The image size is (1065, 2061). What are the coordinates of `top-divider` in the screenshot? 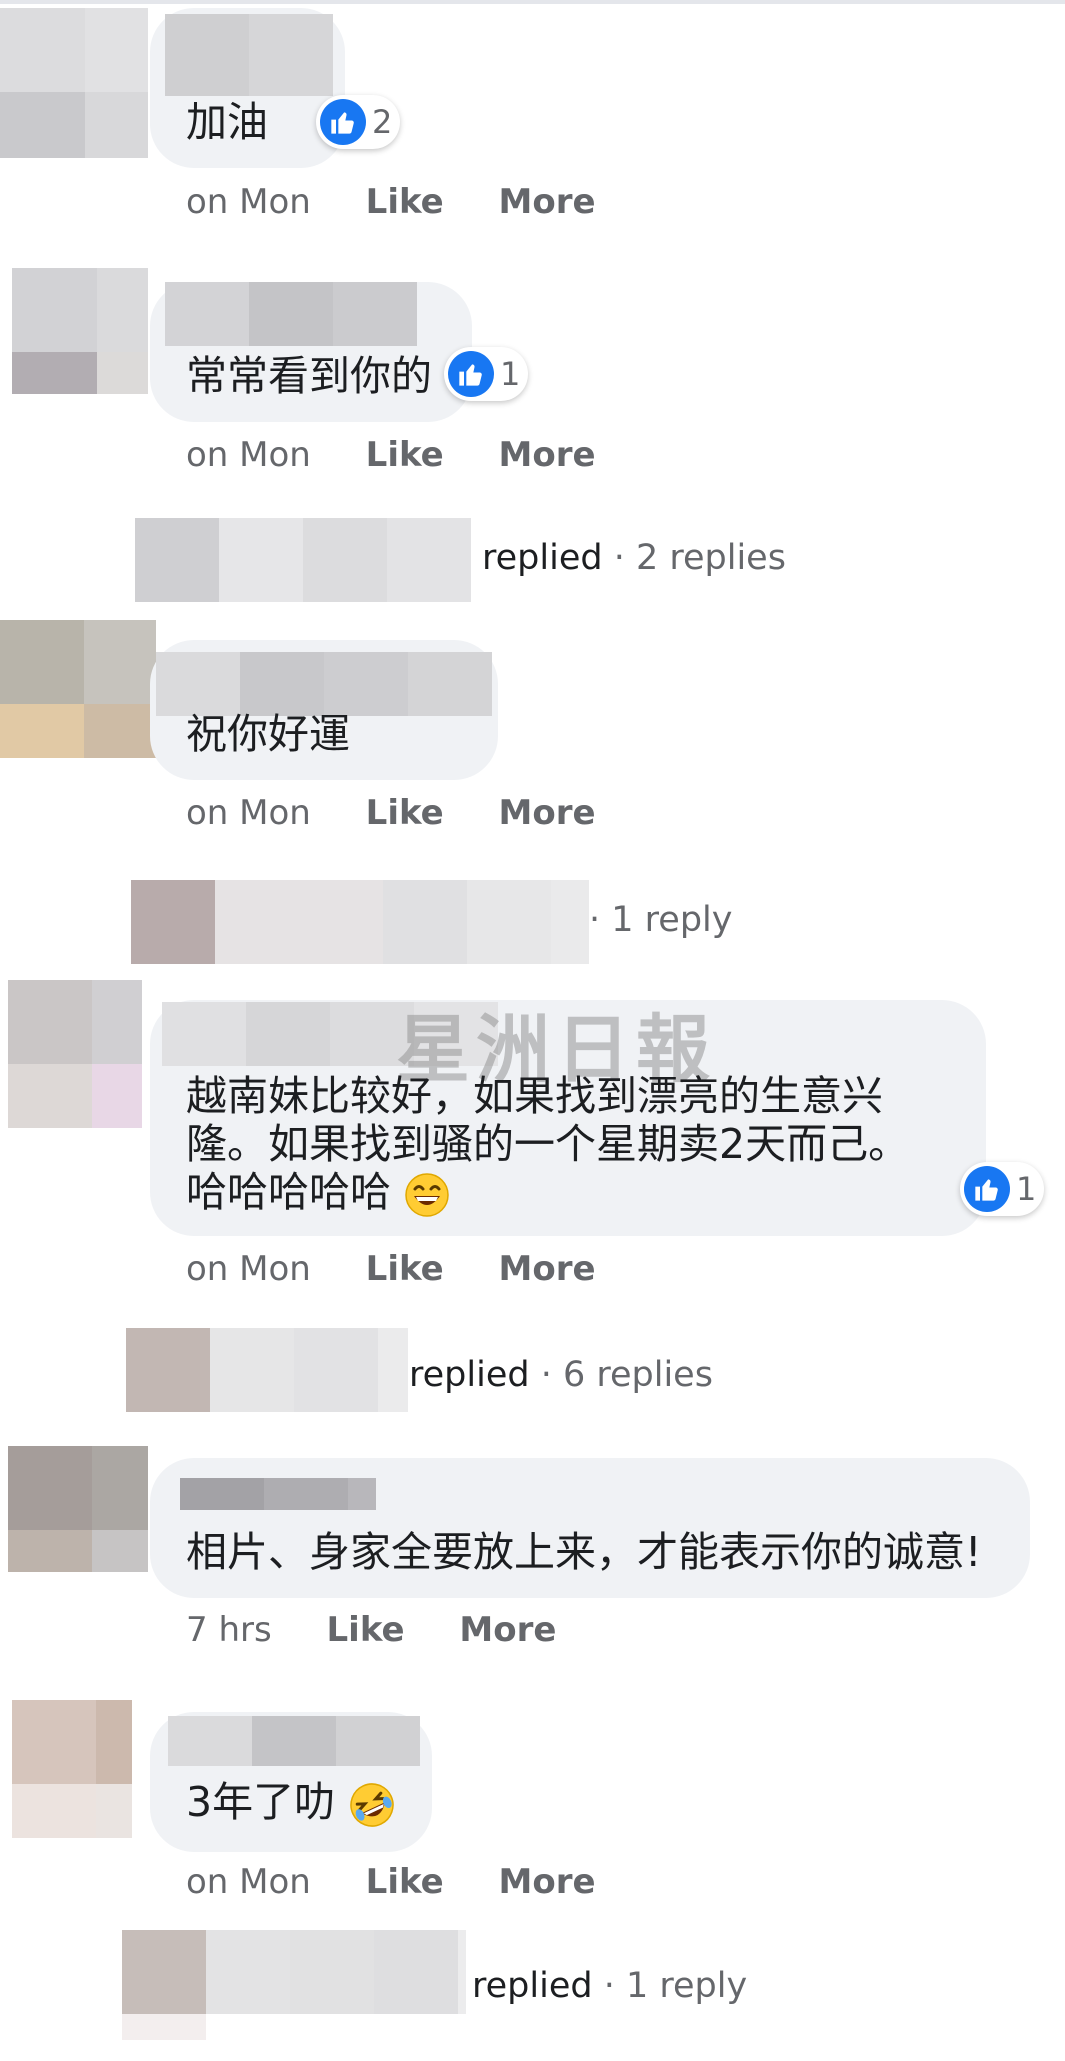 It's located at (532, 2).